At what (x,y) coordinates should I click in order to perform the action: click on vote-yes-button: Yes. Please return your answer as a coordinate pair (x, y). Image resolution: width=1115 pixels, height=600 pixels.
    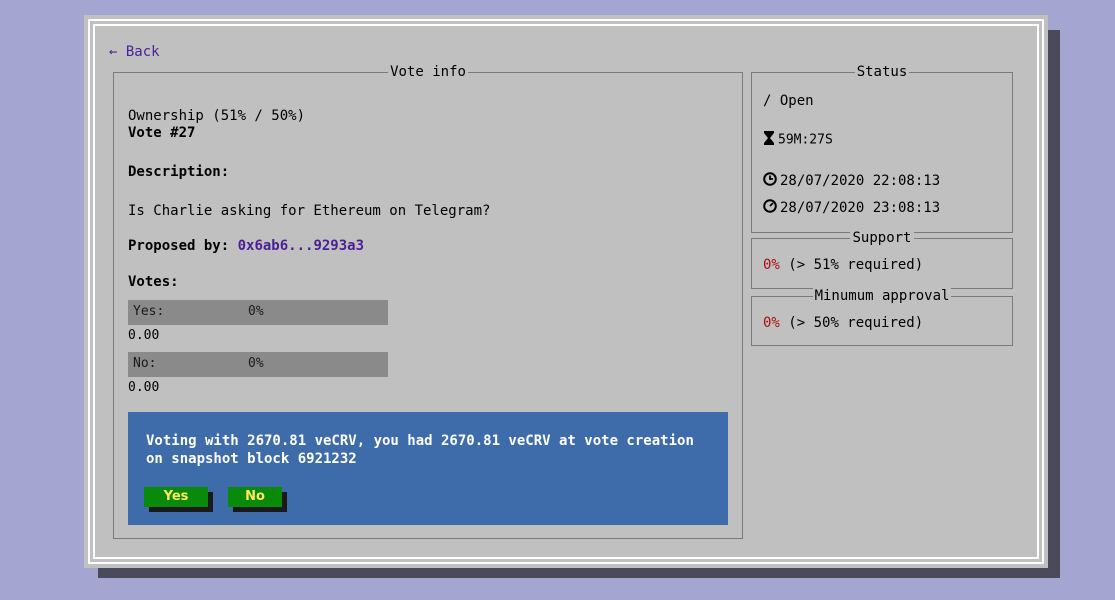
    Looking at the image, I should click on (176, 497).